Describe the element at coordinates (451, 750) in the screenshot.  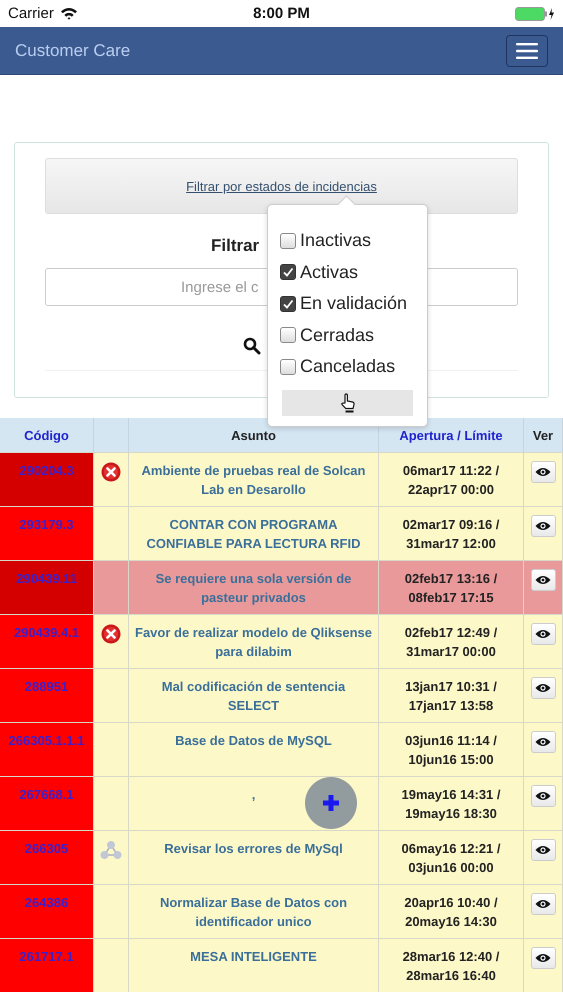
I see `date-range-text: 03jun16 11:14 / 10jun16 15:00` at that location.